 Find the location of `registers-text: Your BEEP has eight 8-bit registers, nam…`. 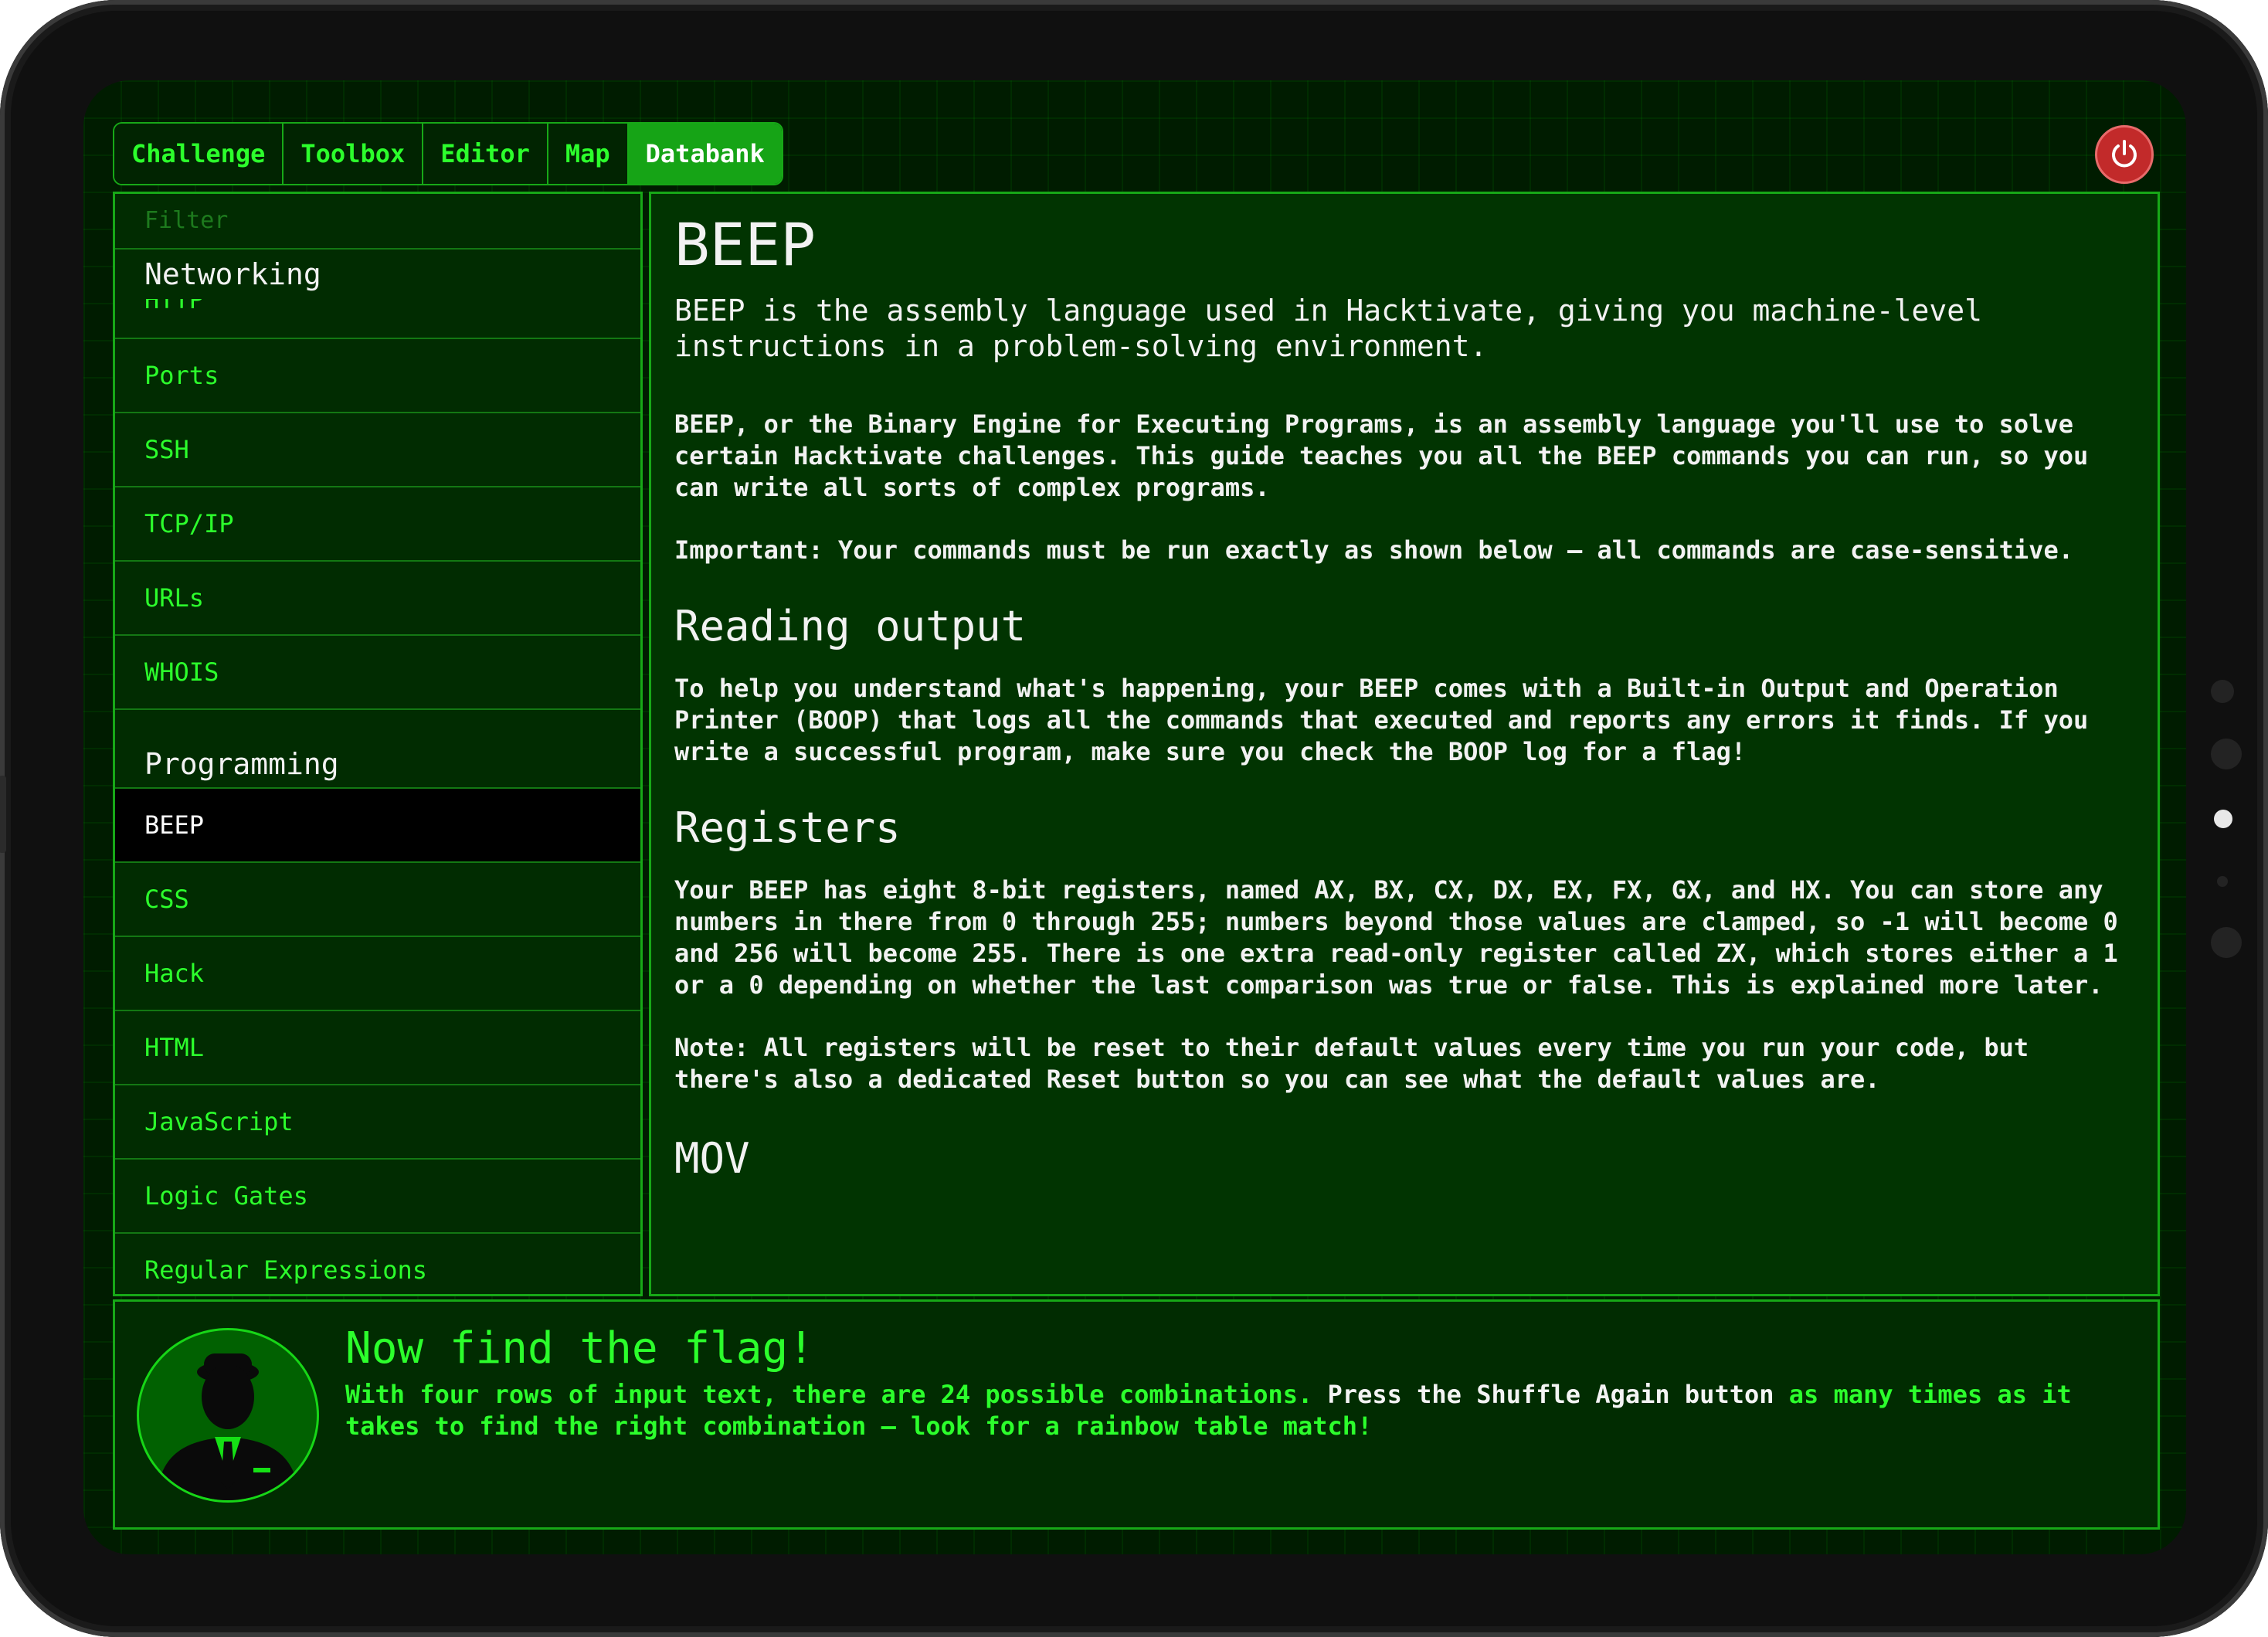

registers-text: Your BEEP has eight 8-bit registers, nam… is located at coordinates (1396, 937).